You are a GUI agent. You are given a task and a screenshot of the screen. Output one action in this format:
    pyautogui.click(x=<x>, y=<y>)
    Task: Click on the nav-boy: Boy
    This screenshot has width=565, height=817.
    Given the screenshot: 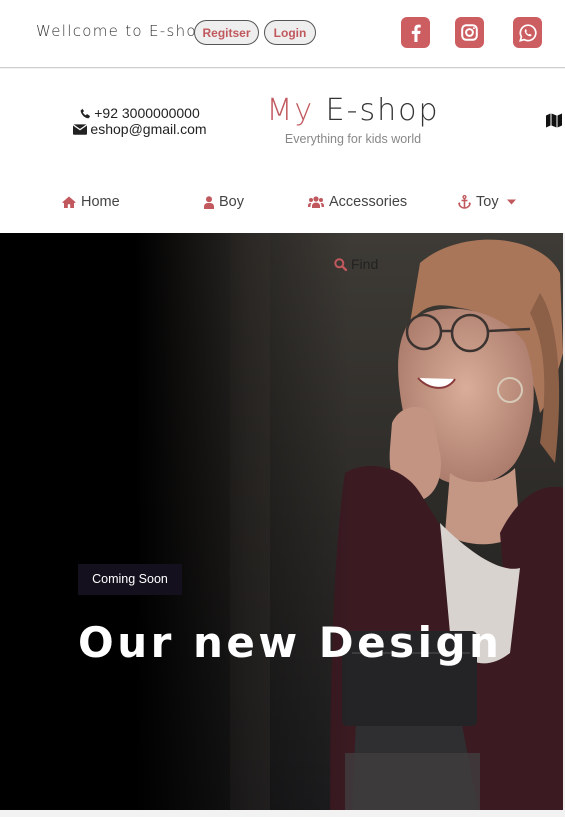 What is the action you would take?
    pyautogui.click(x=224, y=202)
    